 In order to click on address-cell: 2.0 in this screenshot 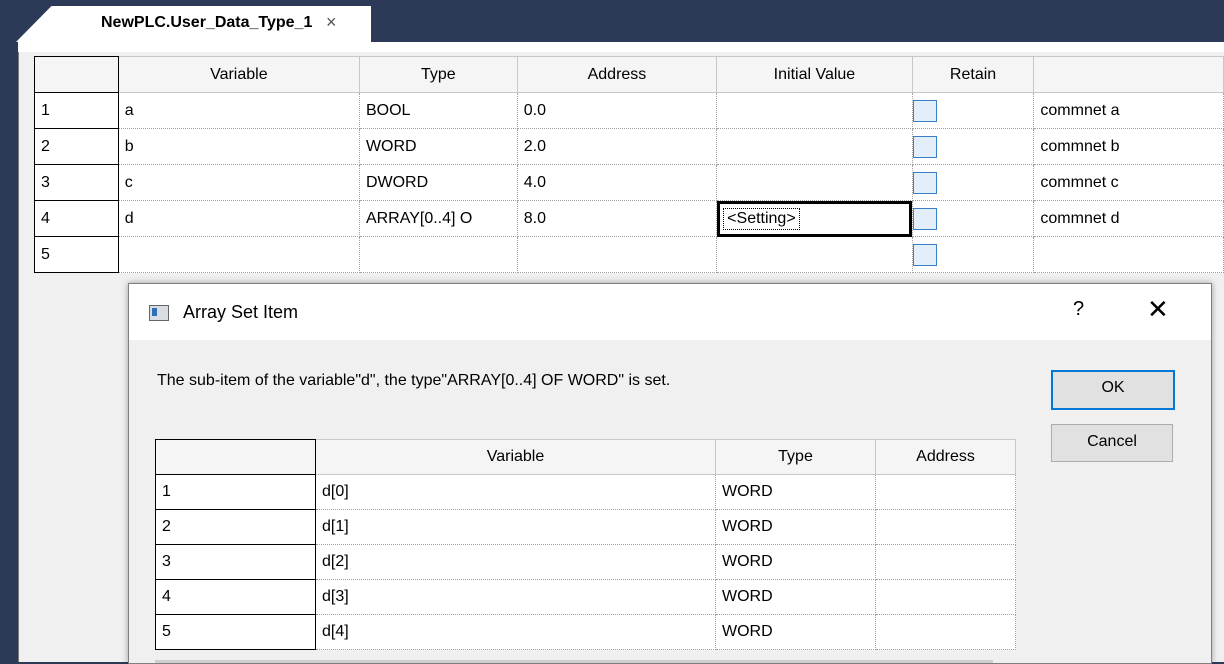, I will do `click(617, 146)`.